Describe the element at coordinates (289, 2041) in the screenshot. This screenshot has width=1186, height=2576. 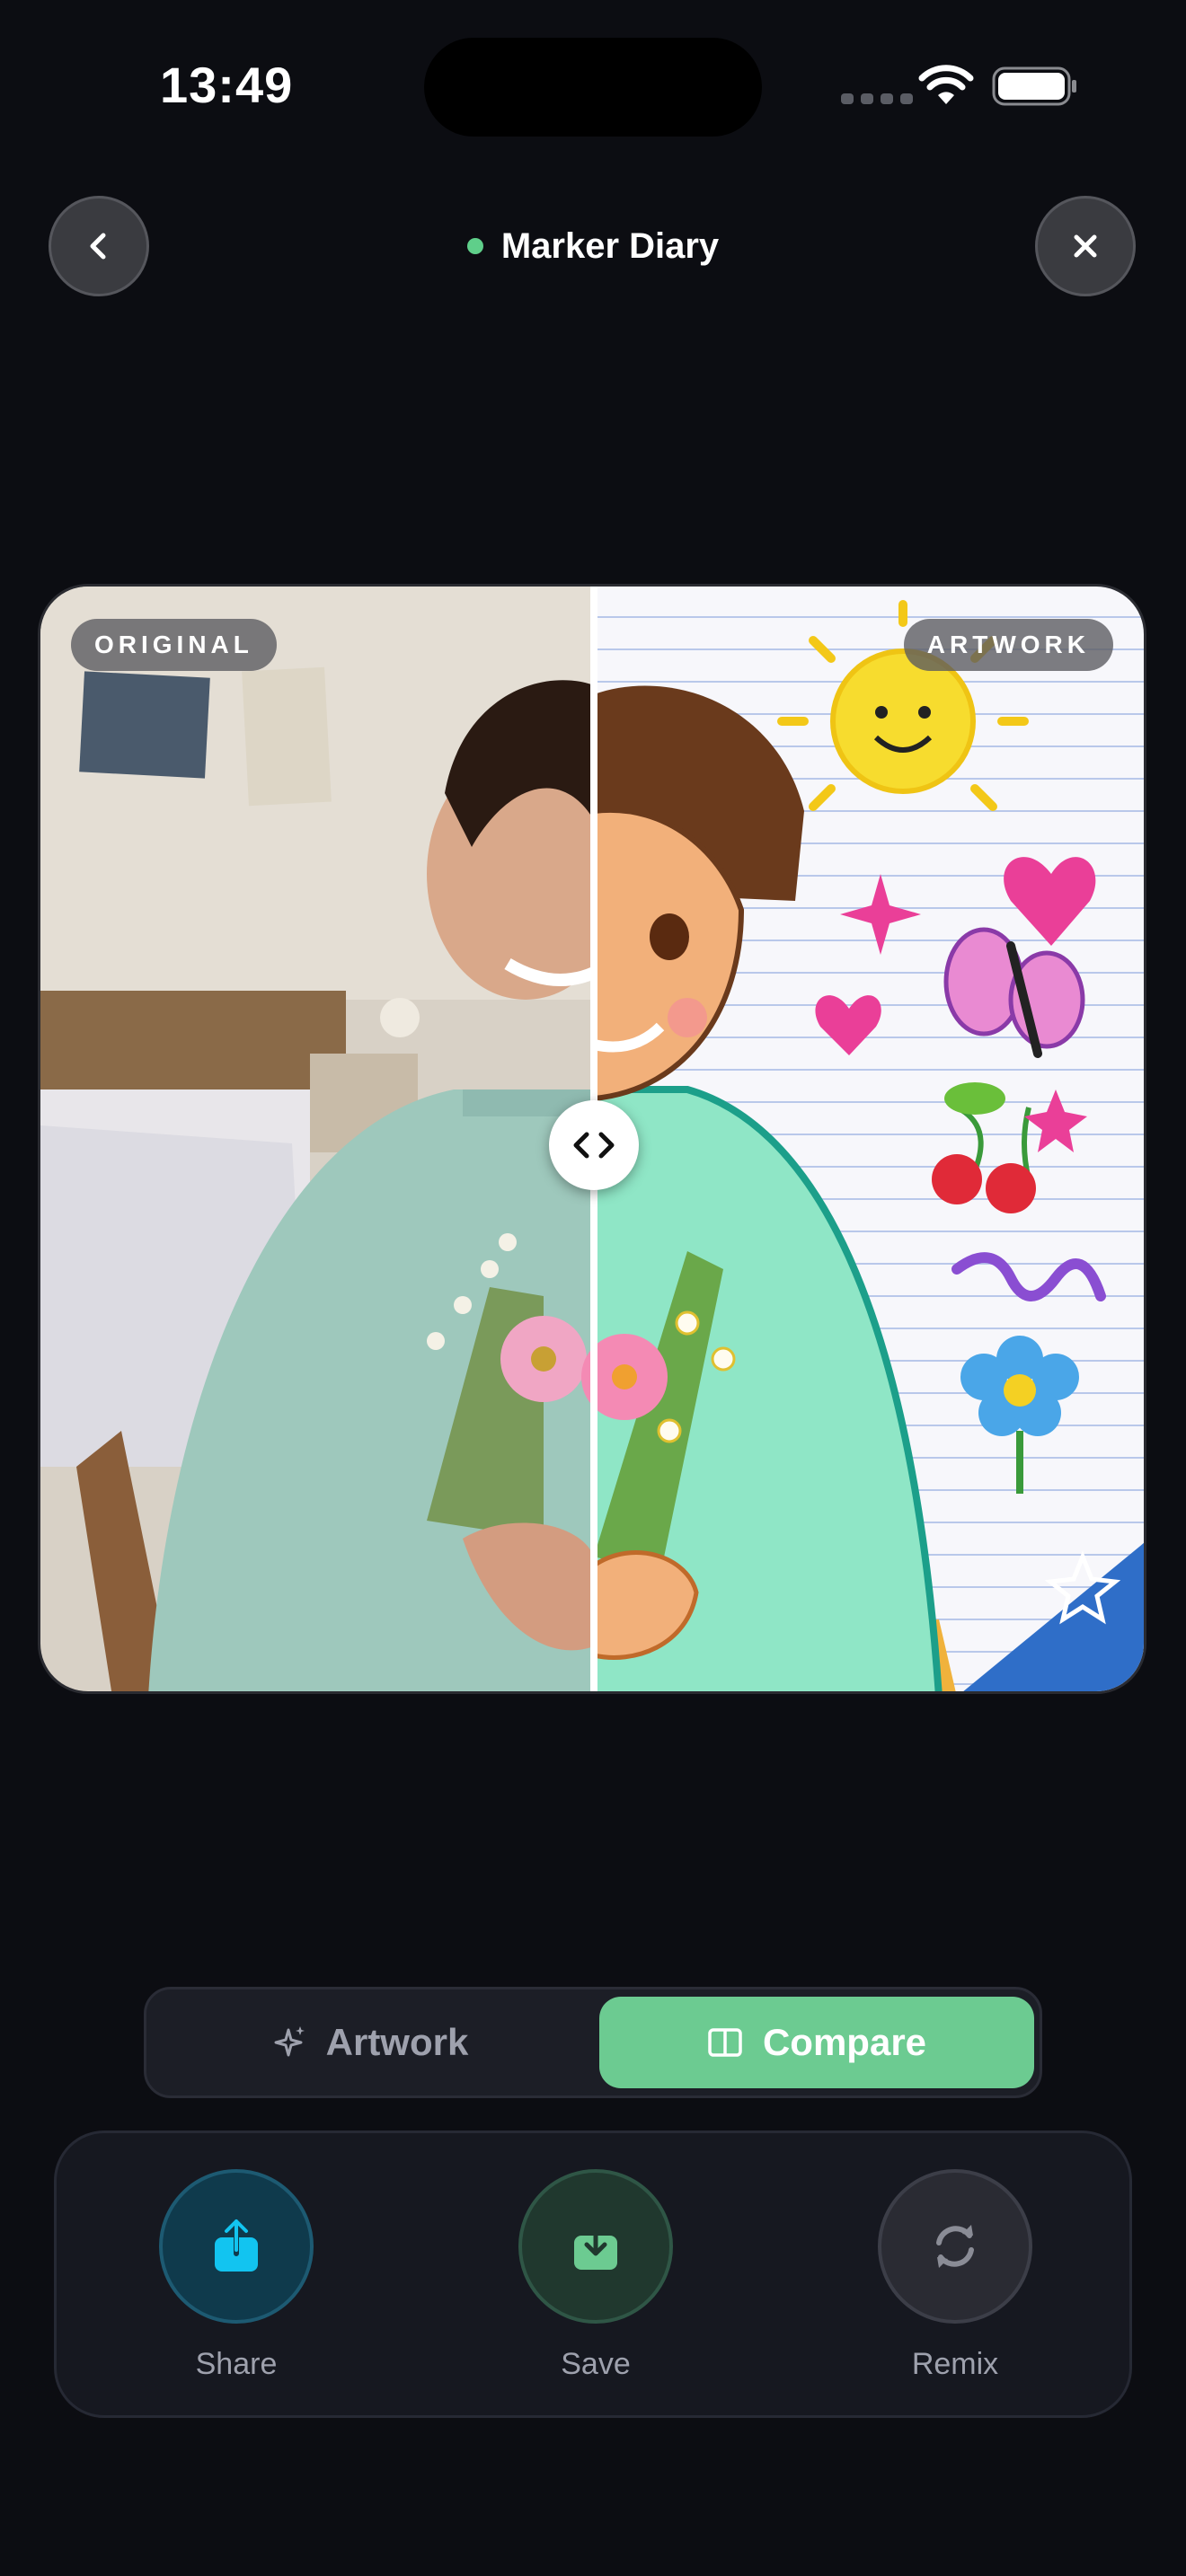
I see `sparkle-icon` at that location.